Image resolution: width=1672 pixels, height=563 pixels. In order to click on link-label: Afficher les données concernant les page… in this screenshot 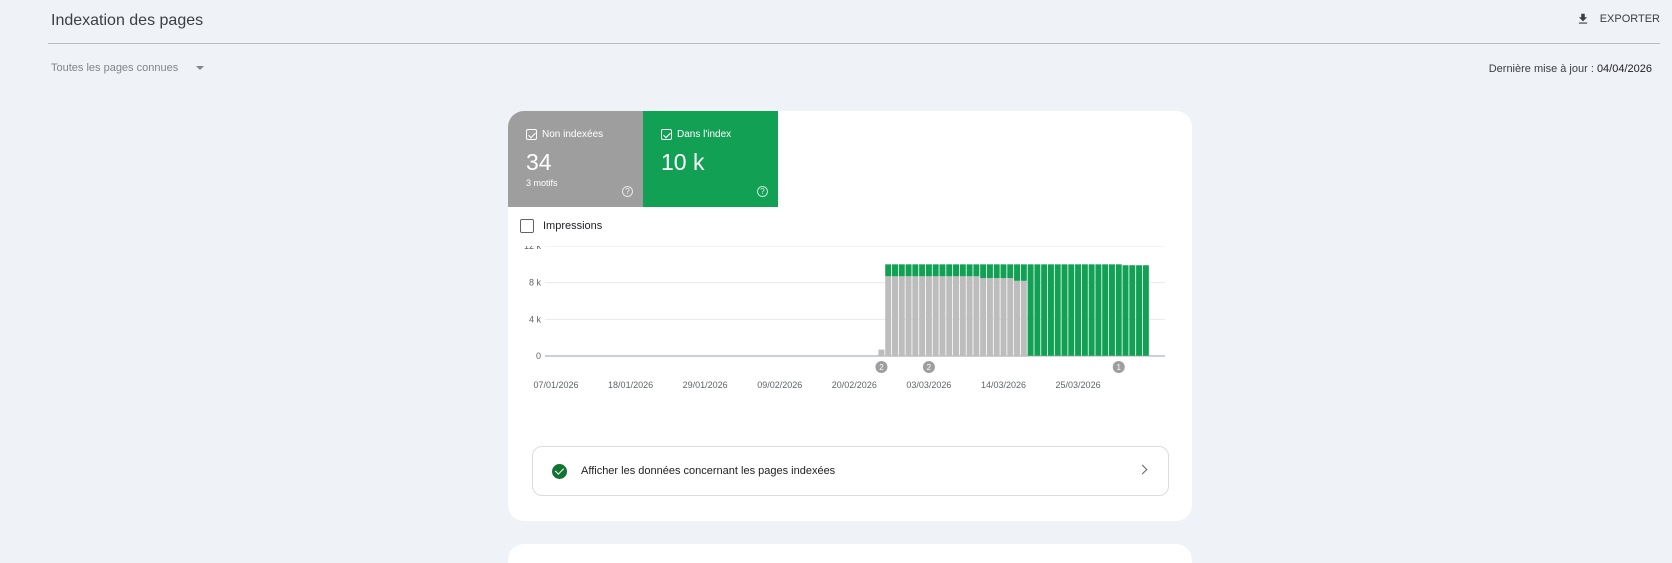, I will do `click(708, 471)`.